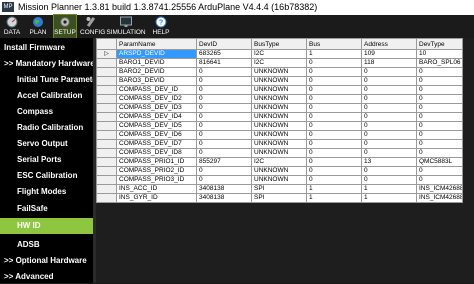 Image resolution: width=474 pixels, height=284 pixels. What do you see at coordinates (156, 54) in the screenshot?
I see `table-cell: ARSPD_DEVID` at bounding box center [156, 54].